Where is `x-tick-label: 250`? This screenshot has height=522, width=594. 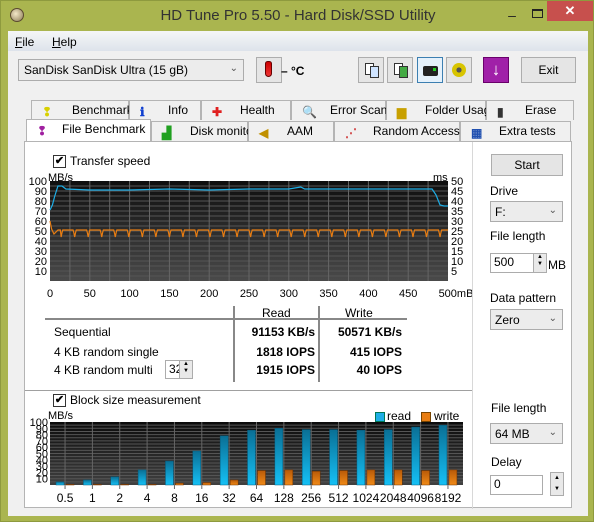
x-tick-label: 250 is located at coordinates (249, 294).